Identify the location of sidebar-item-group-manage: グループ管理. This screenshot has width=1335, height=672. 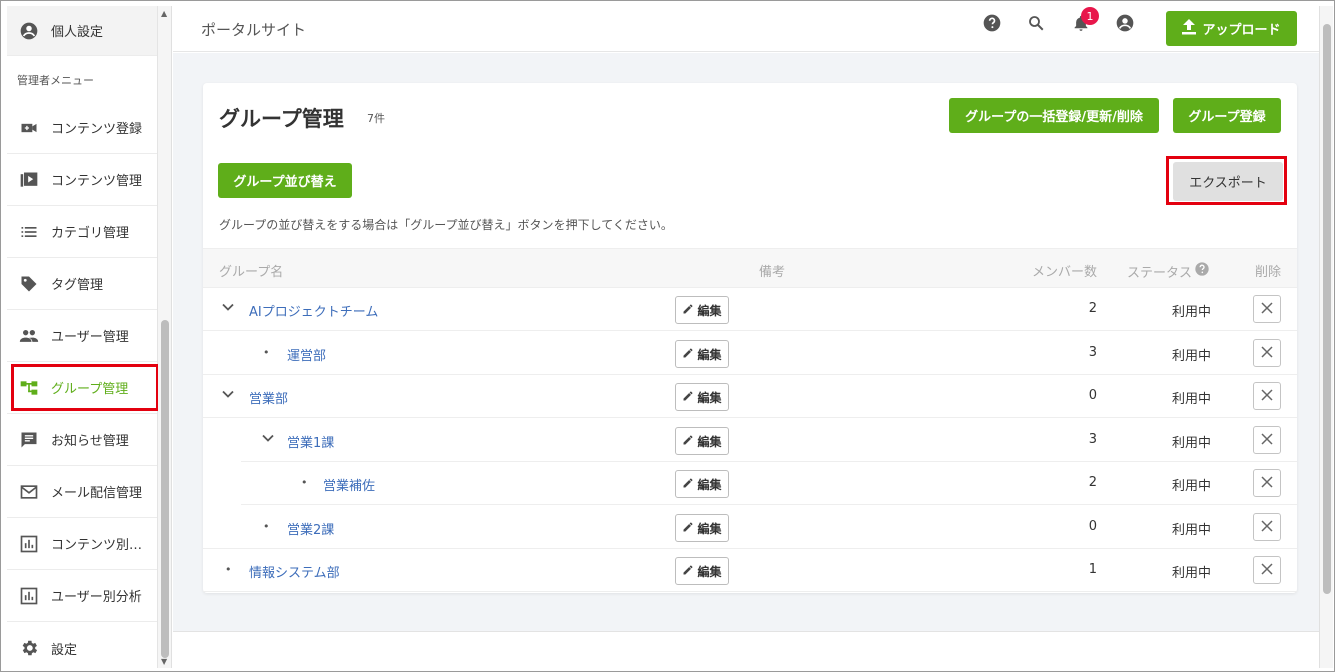
(82, 388).